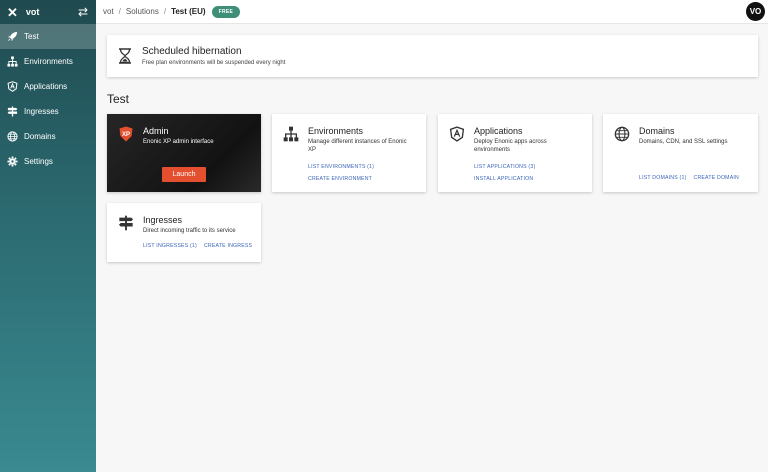 This screenshot has height=472, width=768. Describe the element at coordinates (341, 173) in the screenshot. I see `environments-links: LIST ENVIRONMENTS (1) CREATE ENVIRONMENT` at that location.